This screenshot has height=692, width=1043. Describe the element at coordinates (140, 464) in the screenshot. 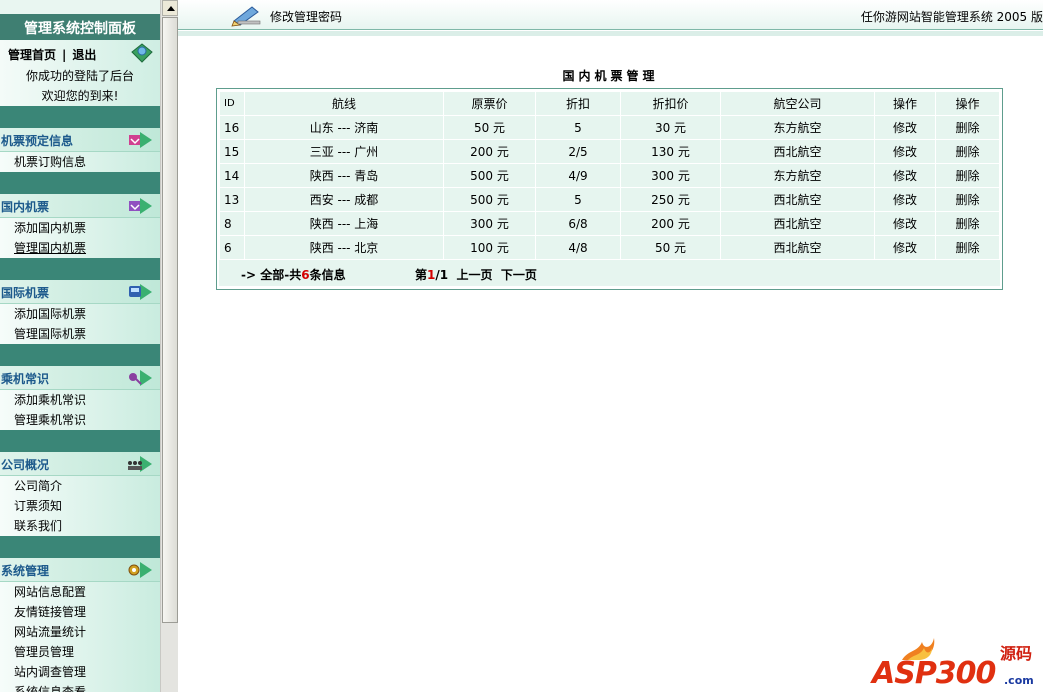

I see `people-icon` at that location.